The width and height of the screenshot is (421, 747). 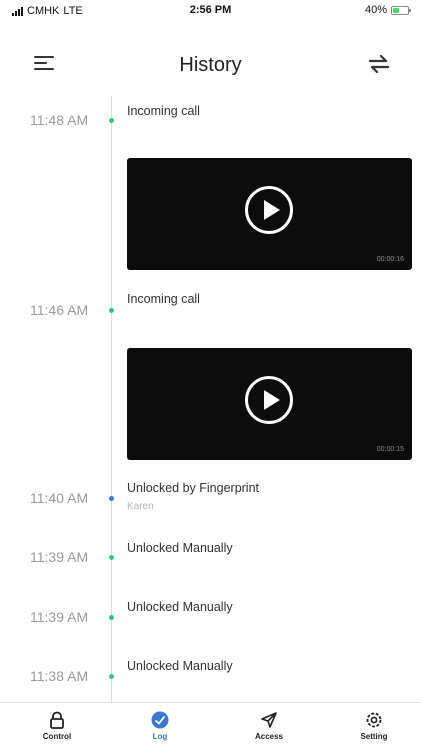 I want to click on tab-label: Log, so click(x=160, y=736).